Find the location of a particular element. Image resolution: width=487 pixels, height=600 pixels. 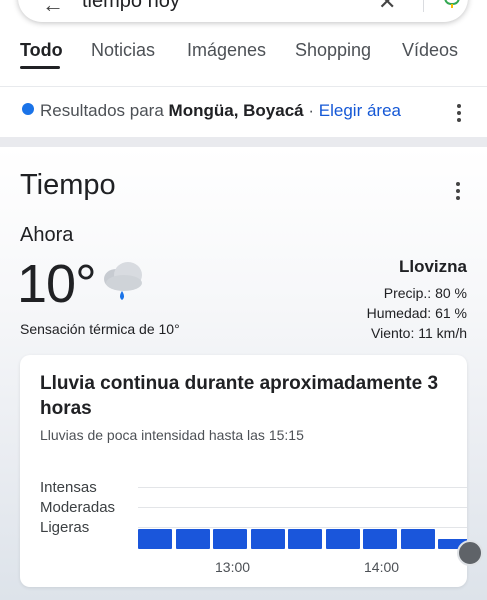

microphone-icon is located at coordinates (452, 4).